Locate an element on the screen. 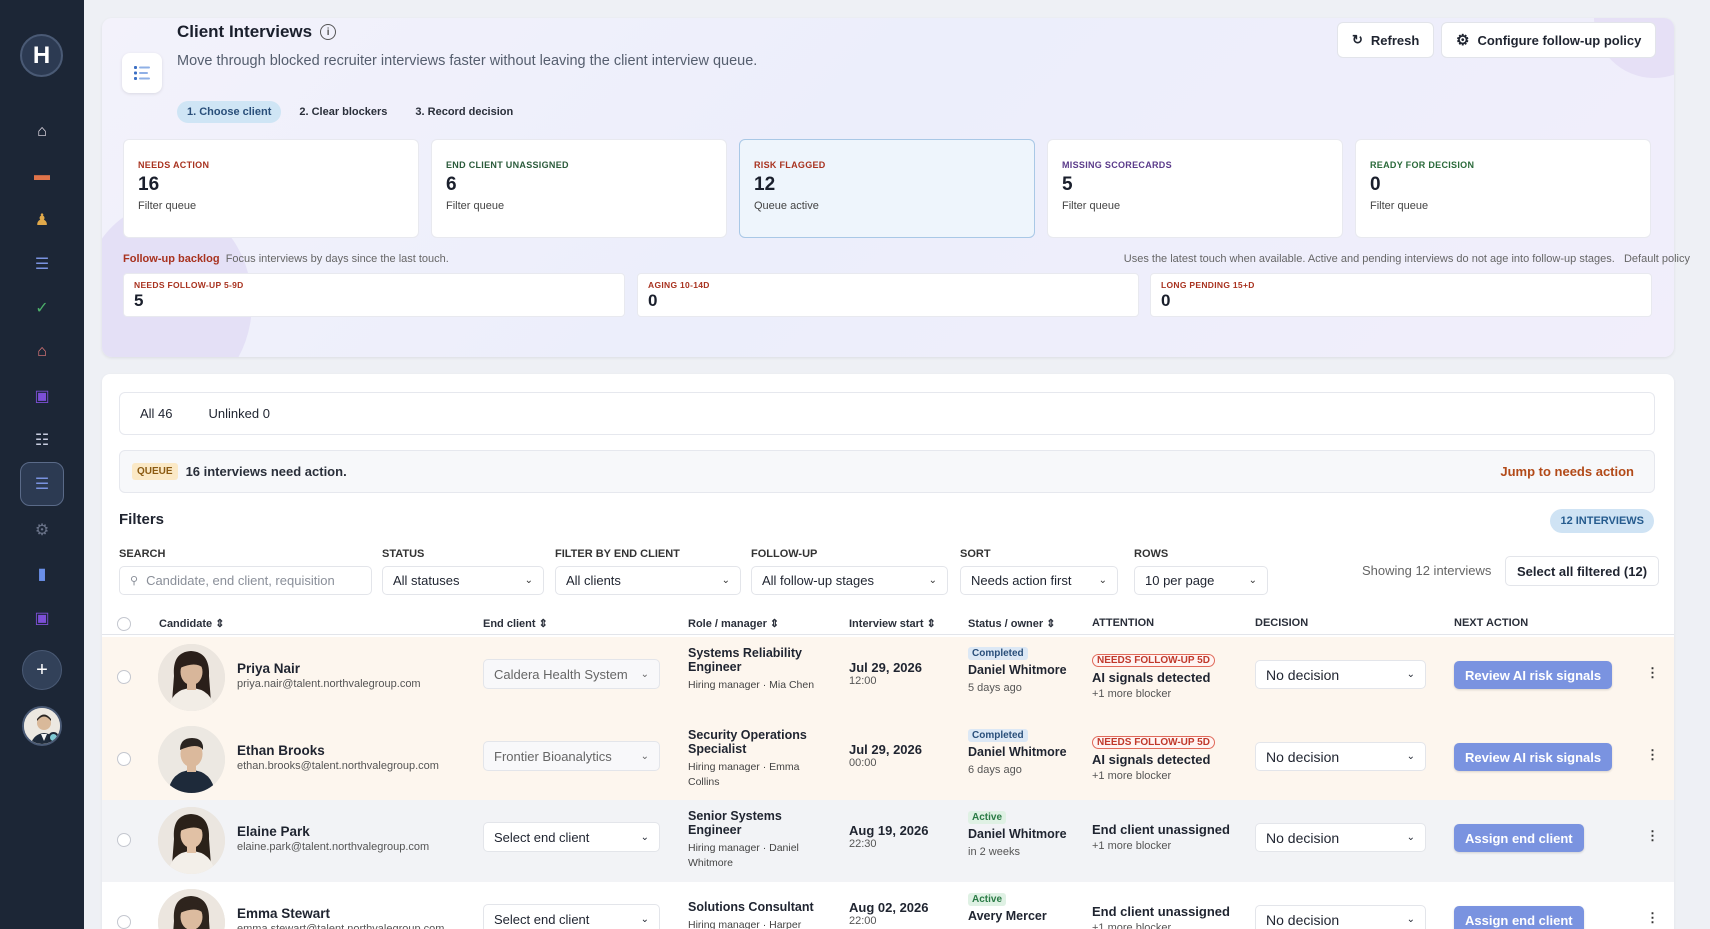 This screenshot has height=929, width=1710. end-client-select: Caldera Health System ⌄ is located at coordinates (571, 674).